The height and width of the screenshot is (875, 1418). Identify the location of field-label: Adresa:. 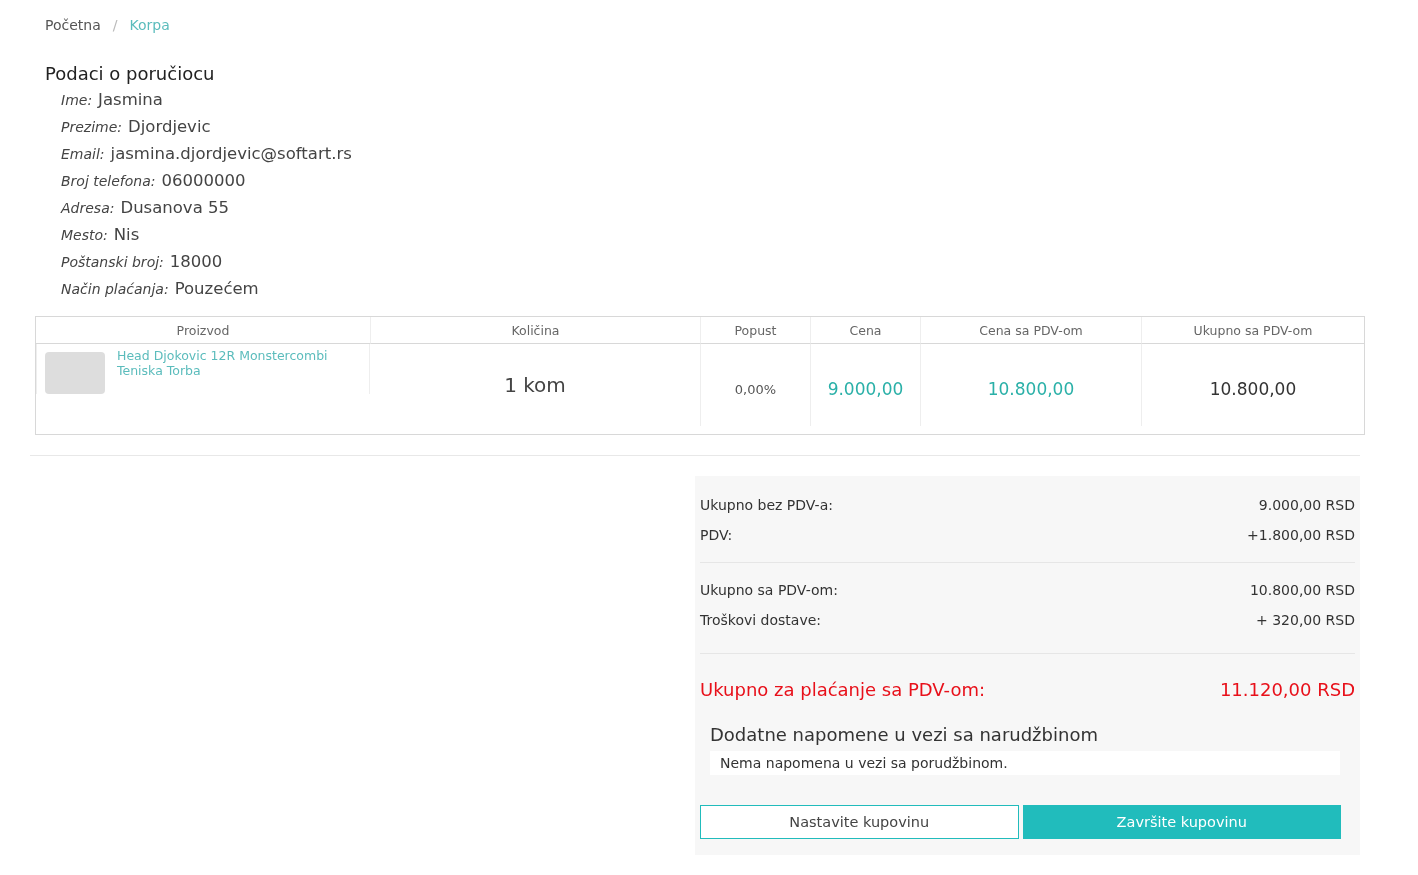
(88, 208).